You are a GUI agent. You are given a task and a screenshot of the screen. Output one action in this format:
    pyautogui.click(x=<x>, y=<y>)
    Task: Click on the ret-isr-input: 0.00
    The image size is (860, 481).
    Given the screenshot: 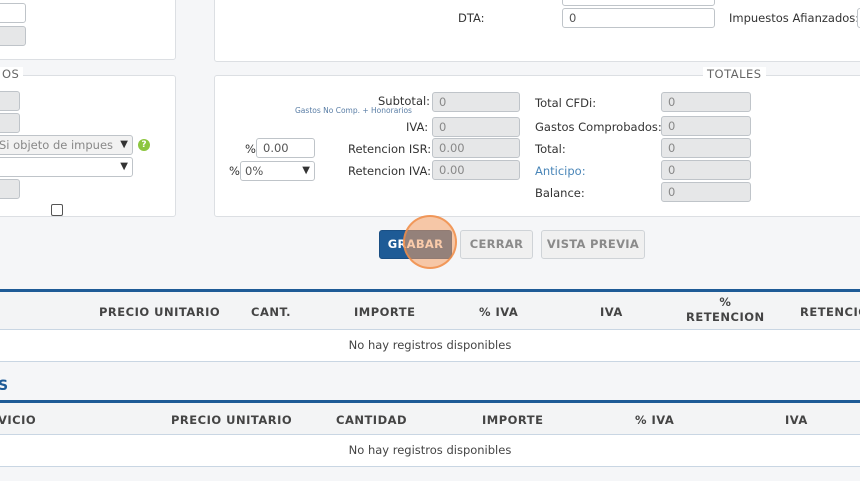 What is the action you would take?
    pyautogui.click(x=476, y=148)
    